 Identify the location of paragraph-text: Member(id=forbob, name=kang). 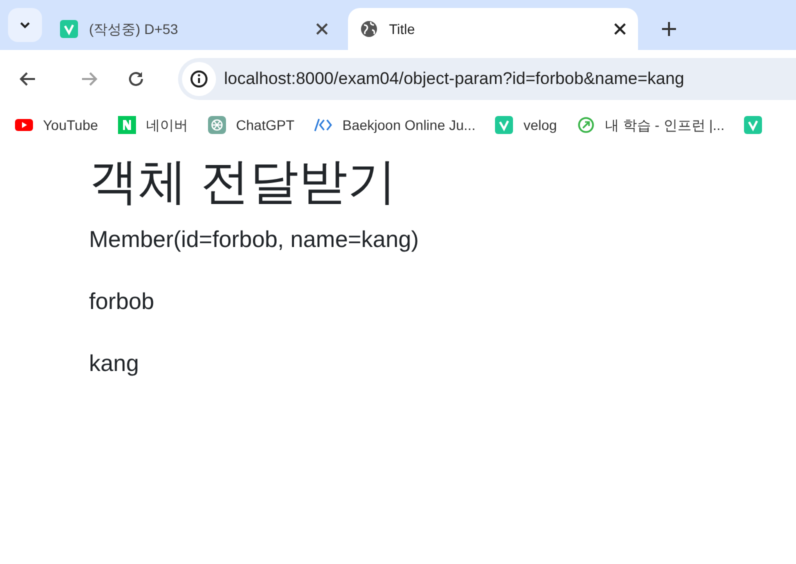
(254, 239).